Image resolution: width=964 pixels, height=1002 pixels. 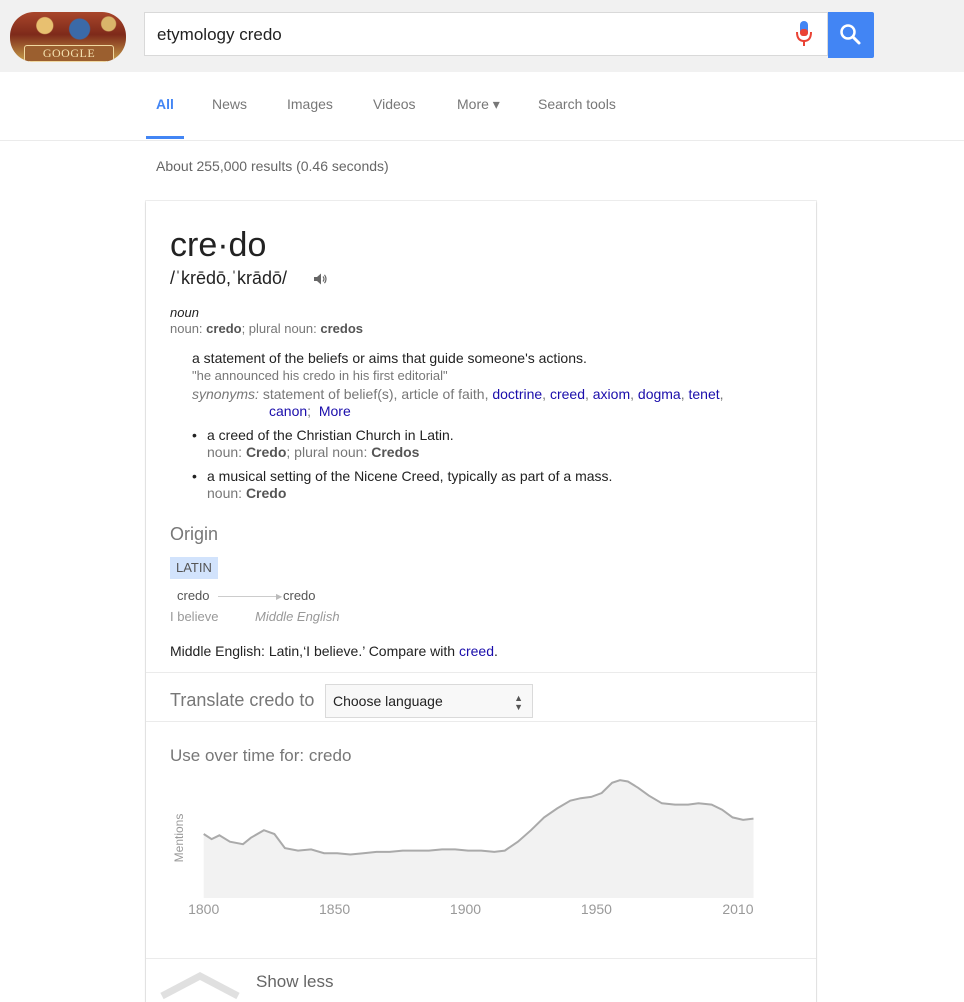 What do you see at coordinates (225, 394) in the screenshot?
I see `synonyms-label: synonyms:` at bounding box center [225, 394].